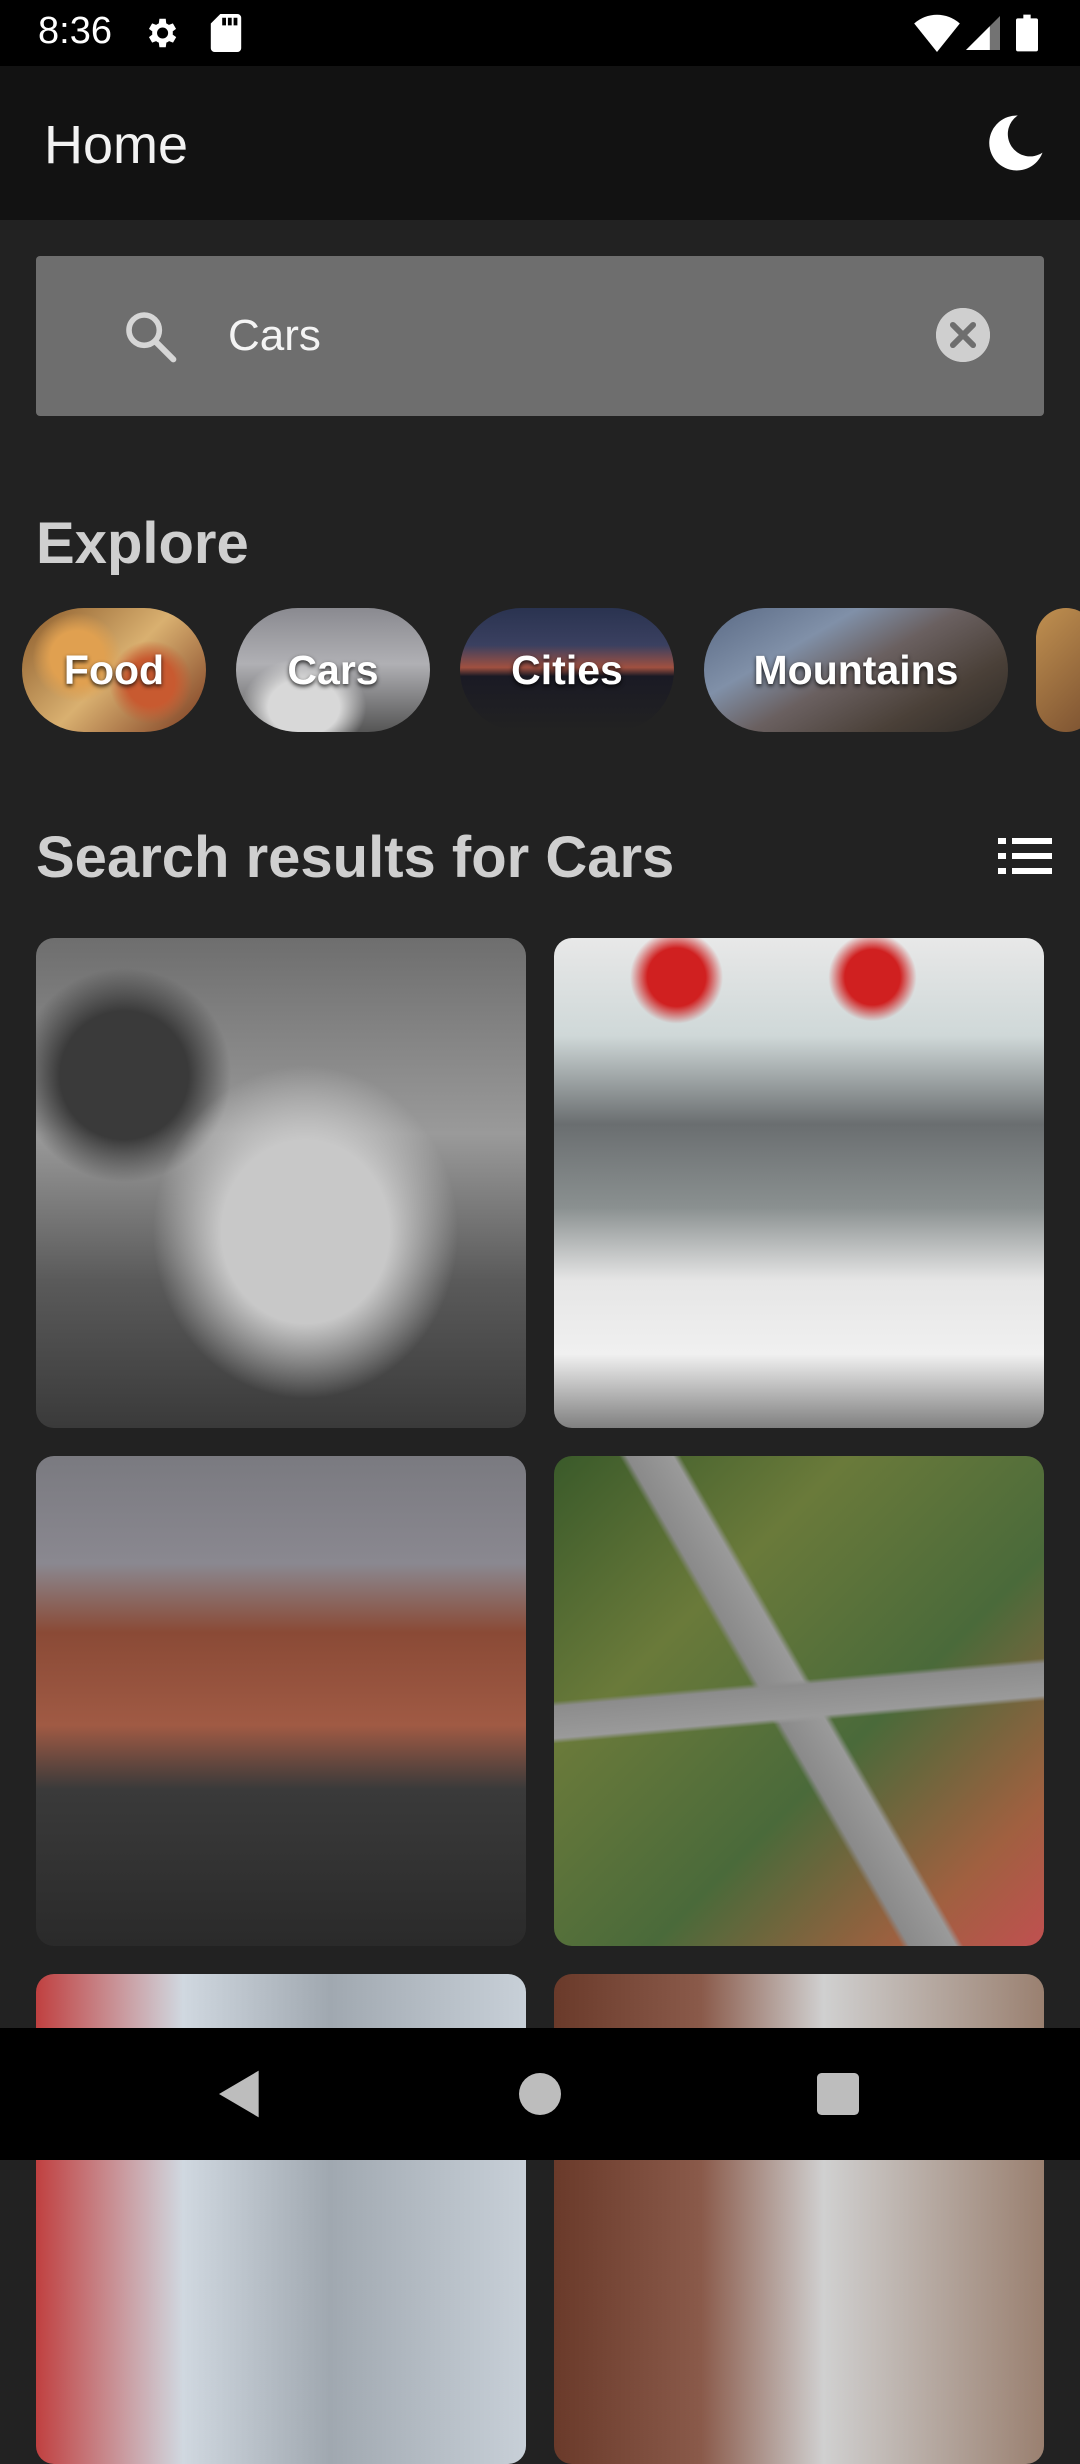 The width and height of the screenshot is (1080, 2464). I want to click on category-chip-food: Food, so click(114, 670).